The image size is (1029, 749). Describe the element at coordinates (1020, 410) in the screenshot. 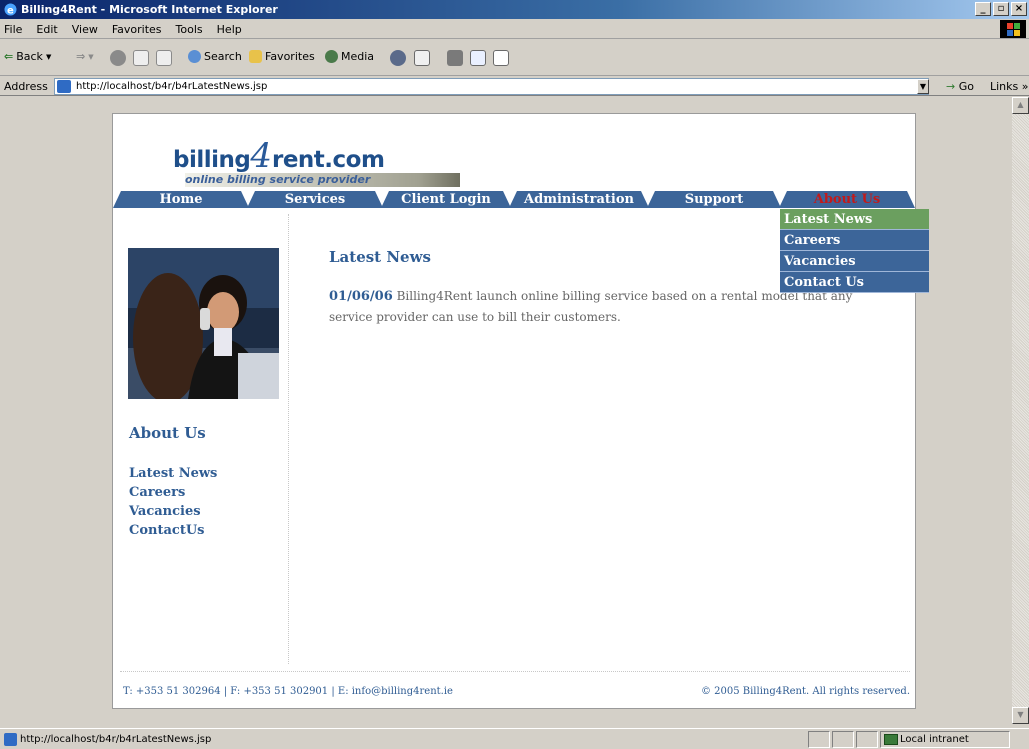

I see `vertical-scrollbar: ▲ ▼` at that location.